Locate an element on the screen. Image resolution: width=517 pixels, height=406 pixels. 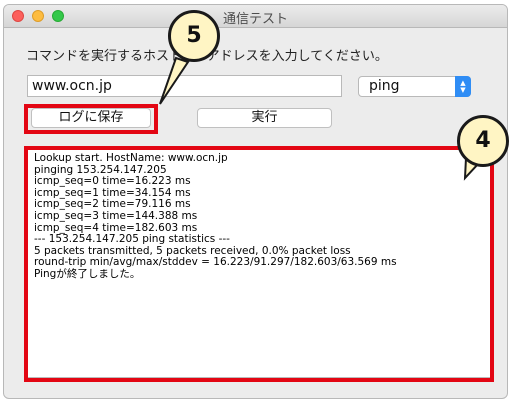
callout-5-pointer is located at coordinates (174, 80).